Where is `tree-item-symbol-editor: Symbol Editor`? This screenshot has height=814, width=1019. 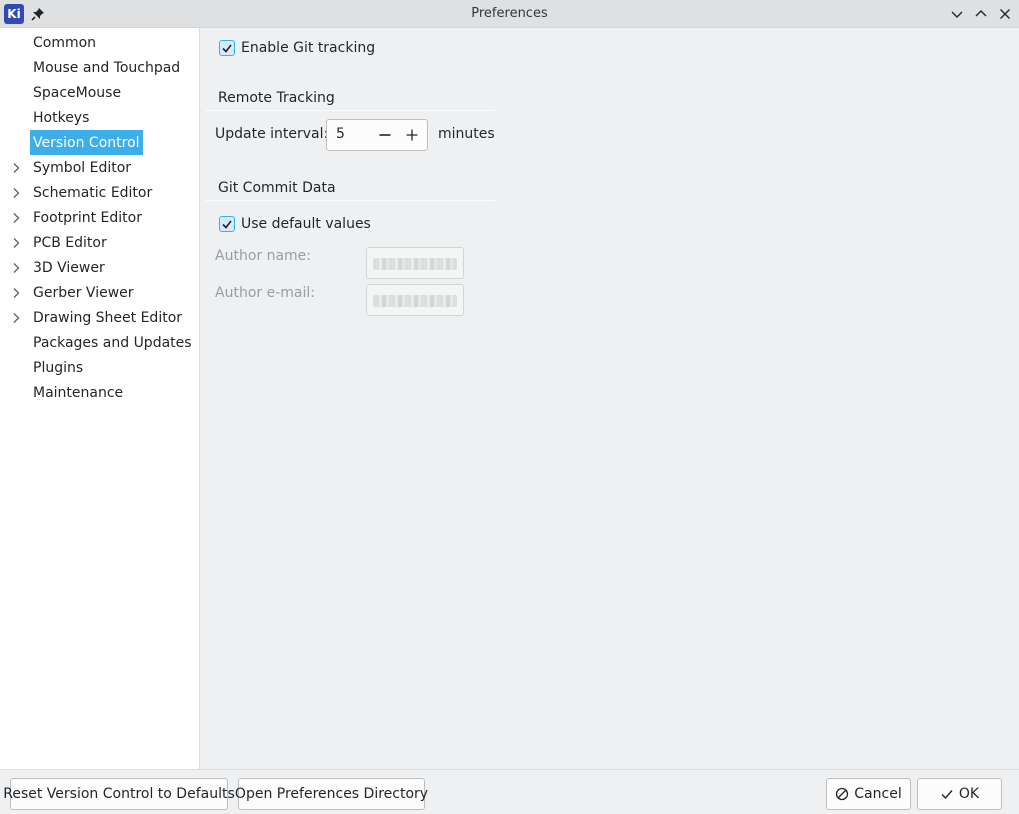
tree-item-symbol-editor: Symbol Editor is located at coordinates (82, 167).